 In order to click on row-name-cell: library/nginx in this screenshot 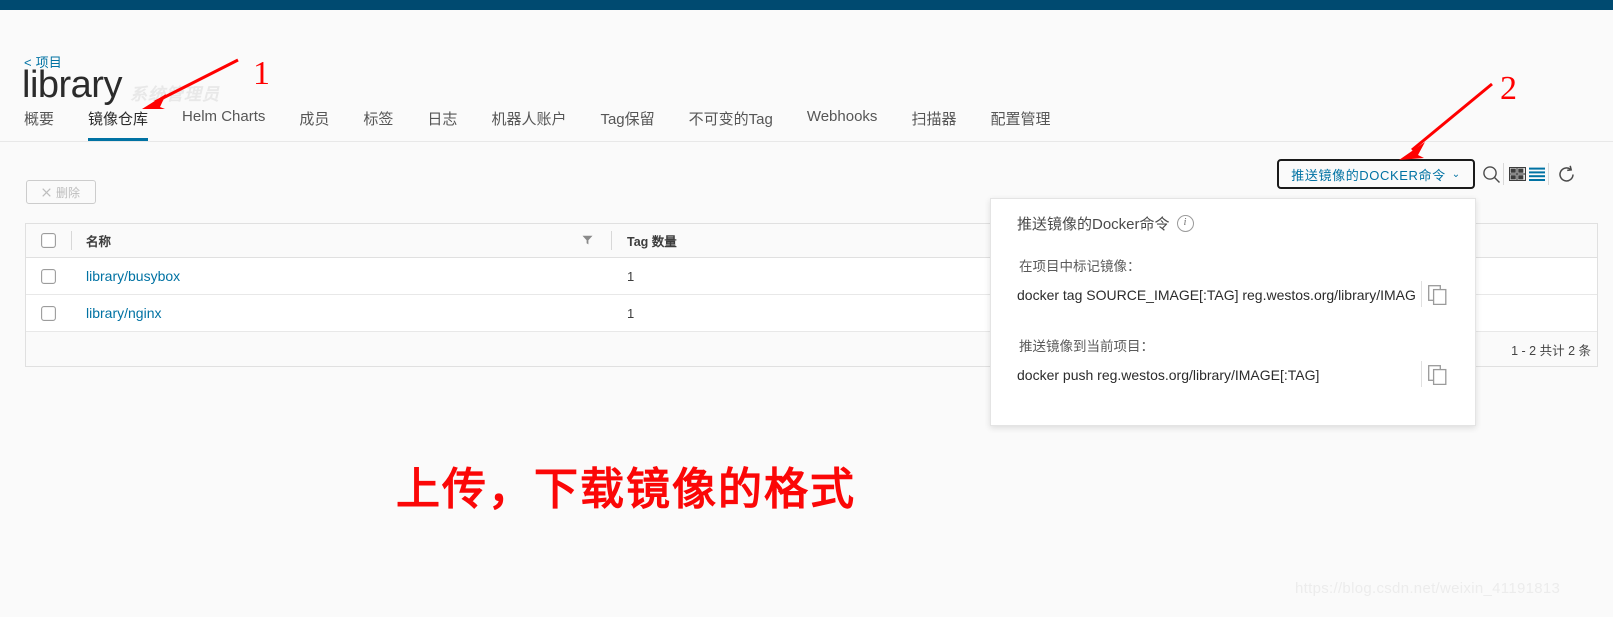, I will do `click(341, 313)`.